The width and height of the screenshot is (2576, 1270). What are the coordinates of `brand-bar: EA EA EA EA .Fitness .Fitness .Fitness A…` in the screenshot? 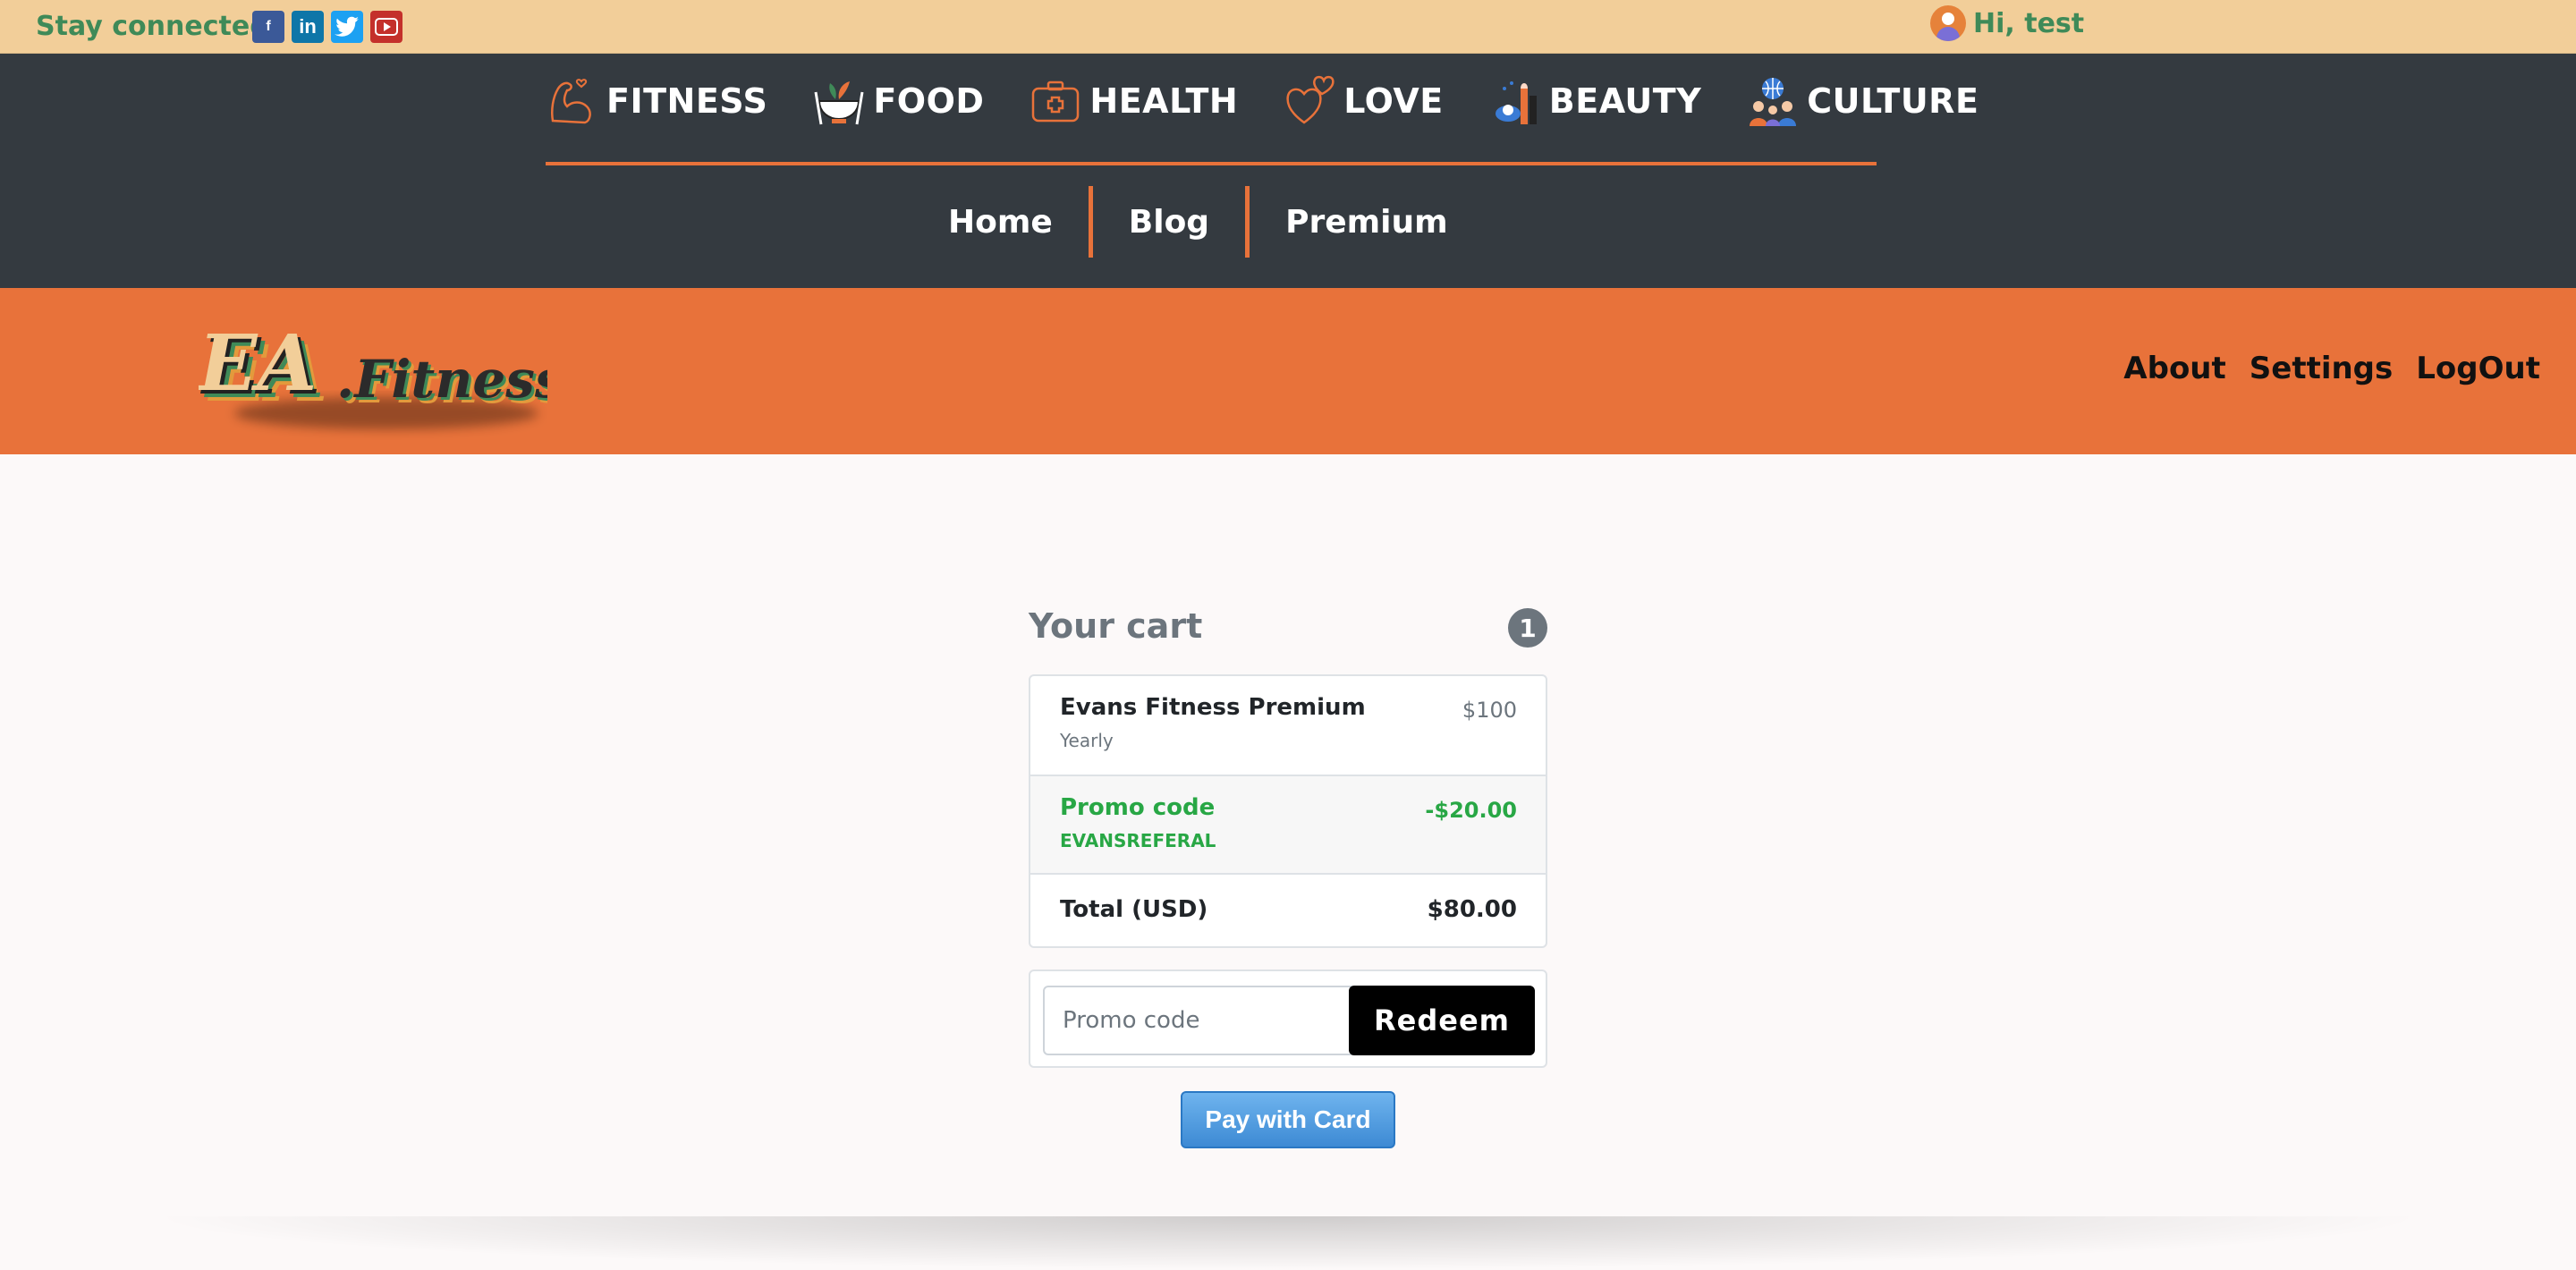 It's located at (1288, 371).